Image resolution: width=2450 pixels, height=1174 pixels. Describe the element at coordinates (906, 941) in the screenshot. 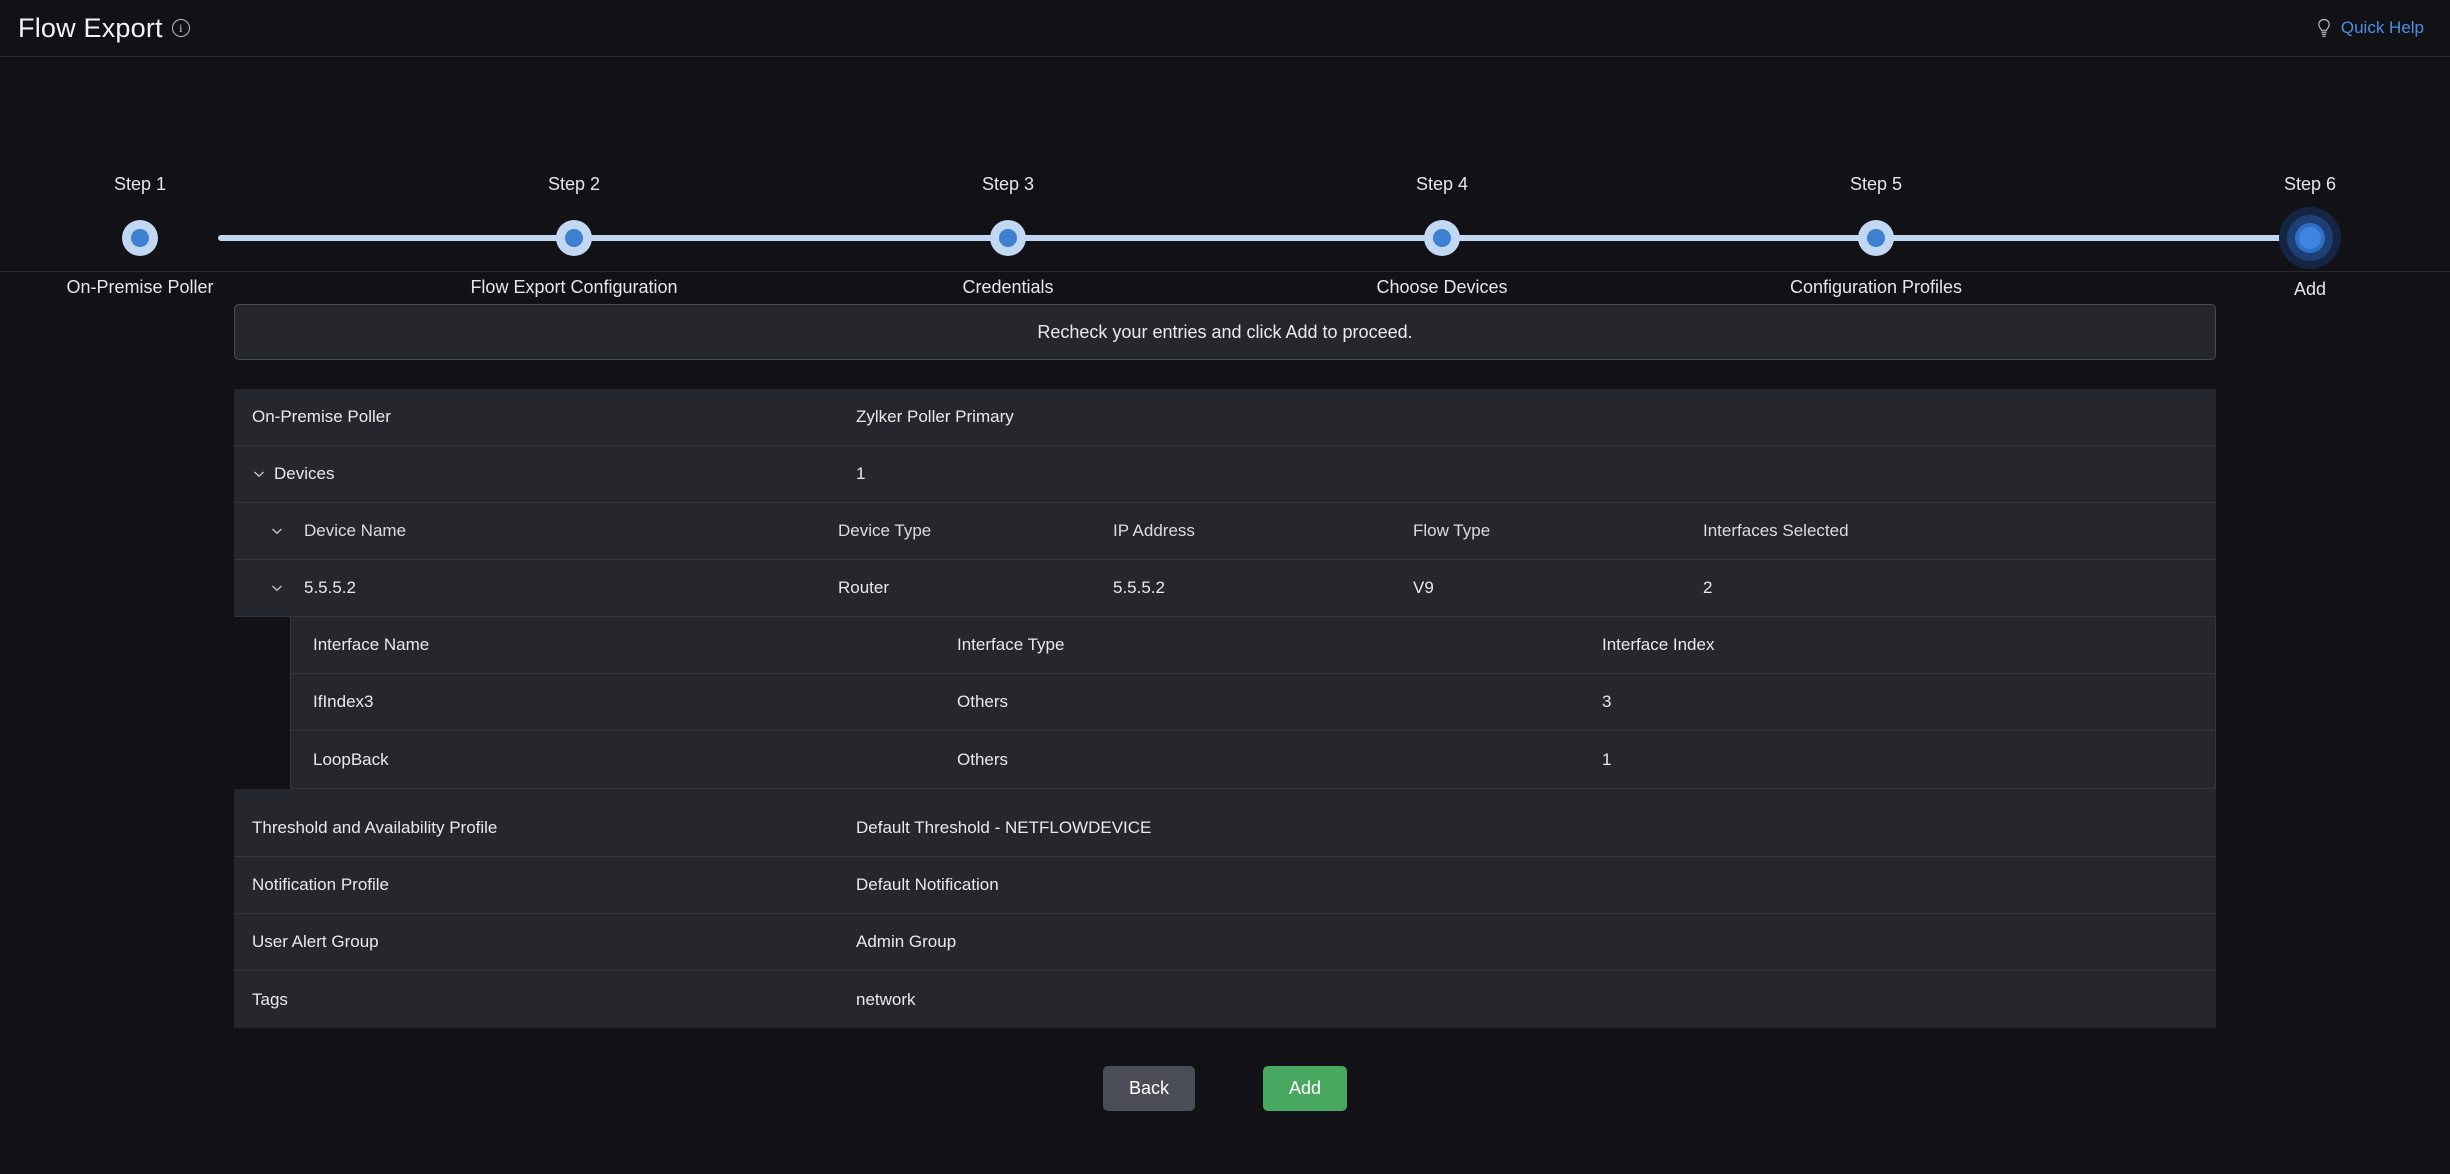

I see `summary-row-value: Admin Group` at that location.